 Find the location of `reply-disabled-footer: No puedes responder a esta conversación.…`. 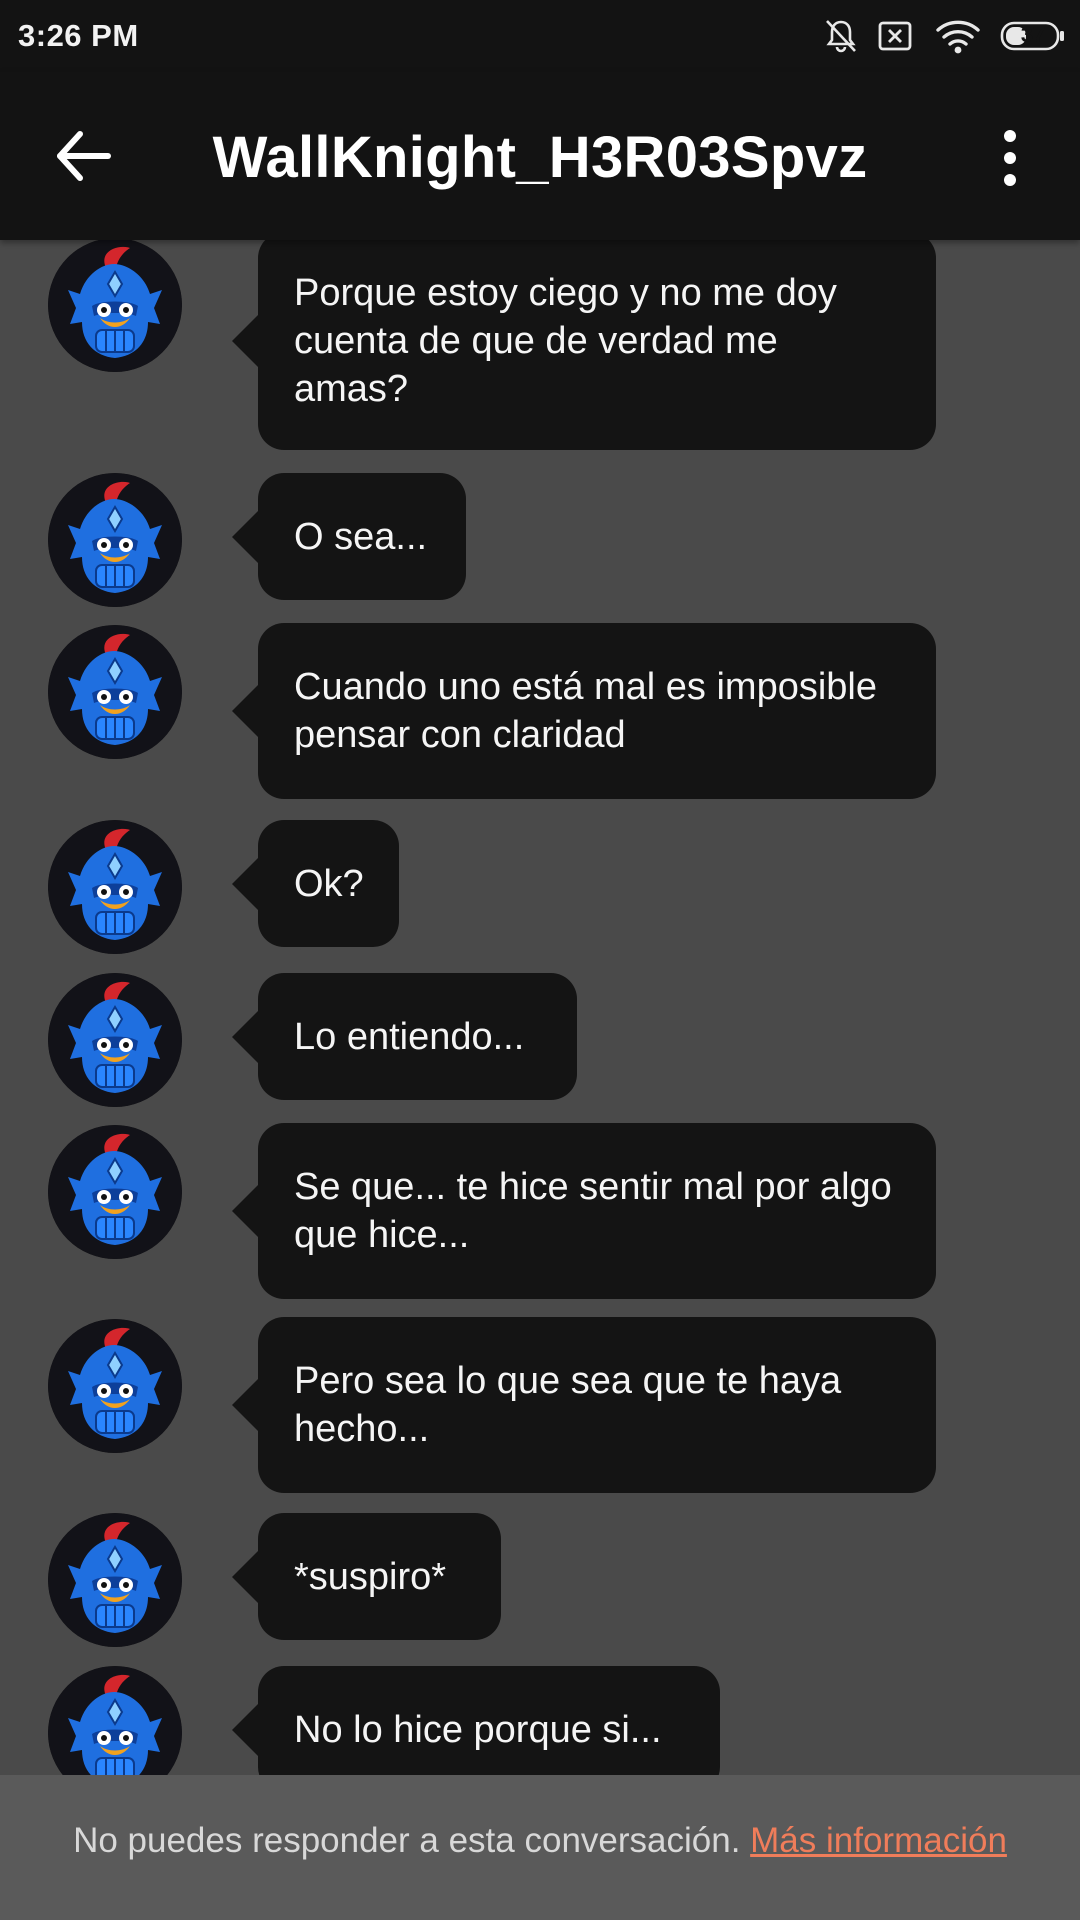

reply-disabled-footer: No puedes responder a esta conversación.… is located at coordinates (540, 1847).